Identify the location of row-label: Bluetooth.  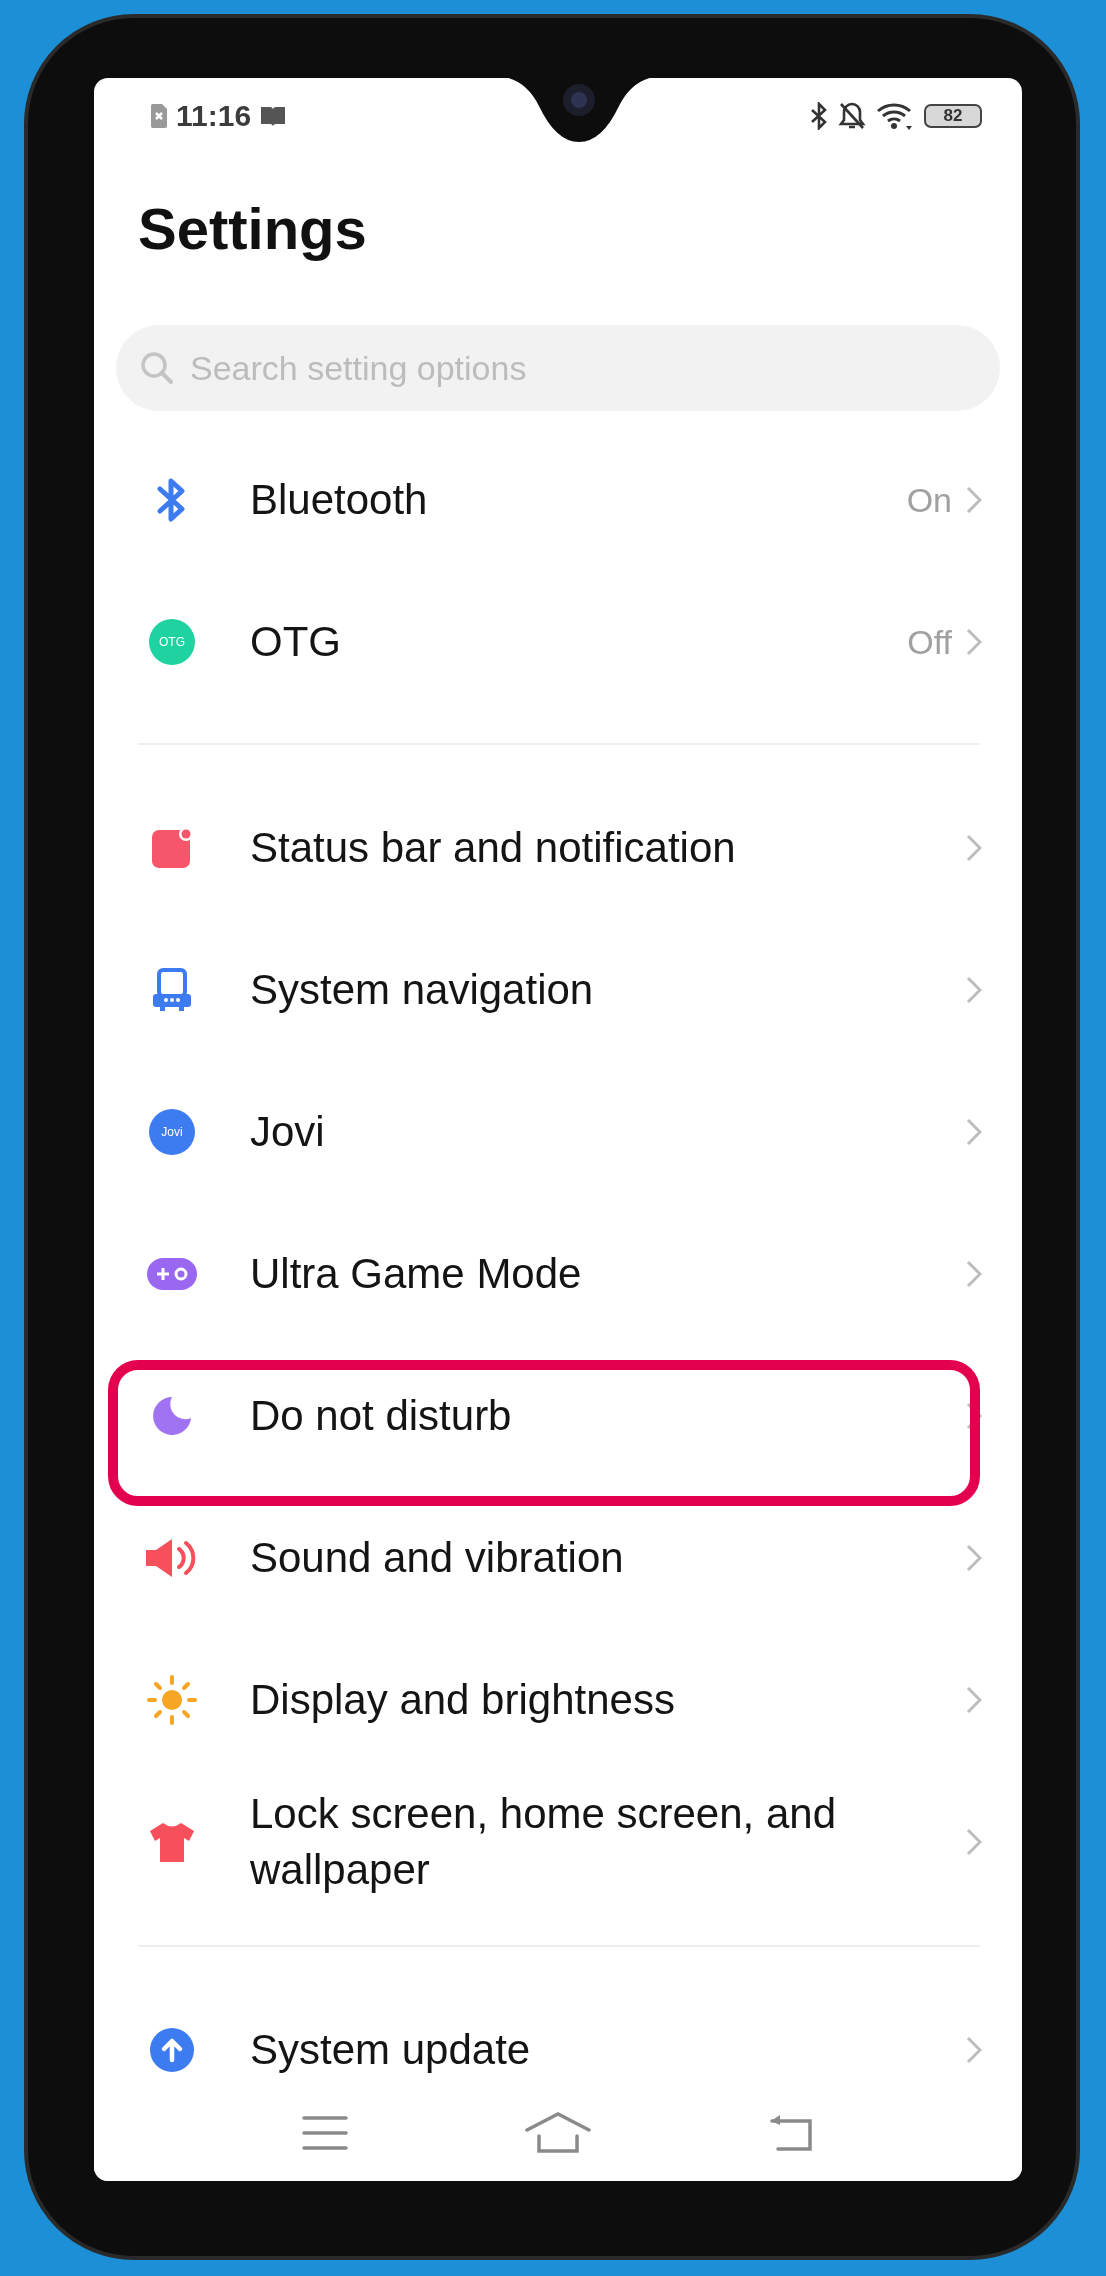
(339, 500).